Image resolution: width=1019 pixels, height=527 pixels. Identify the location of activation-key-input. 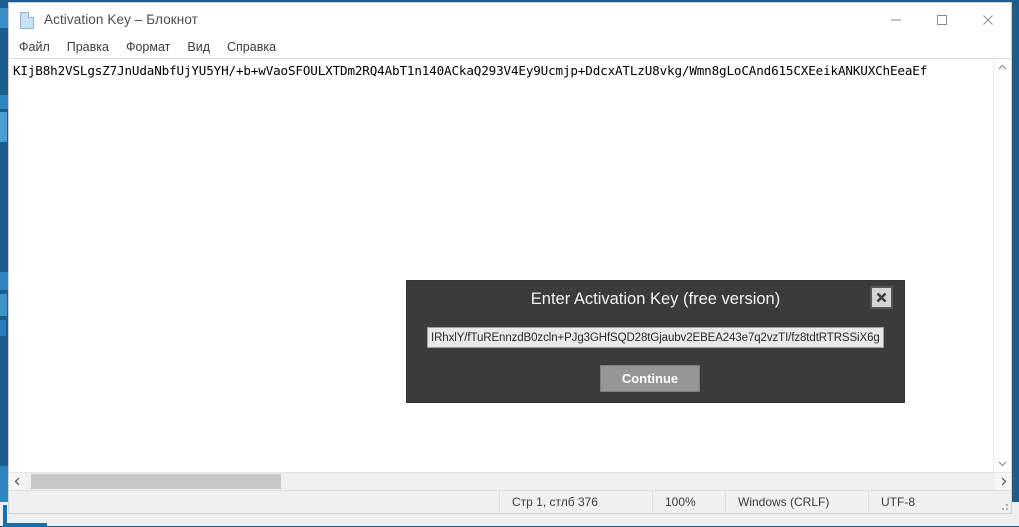
(655, 337).